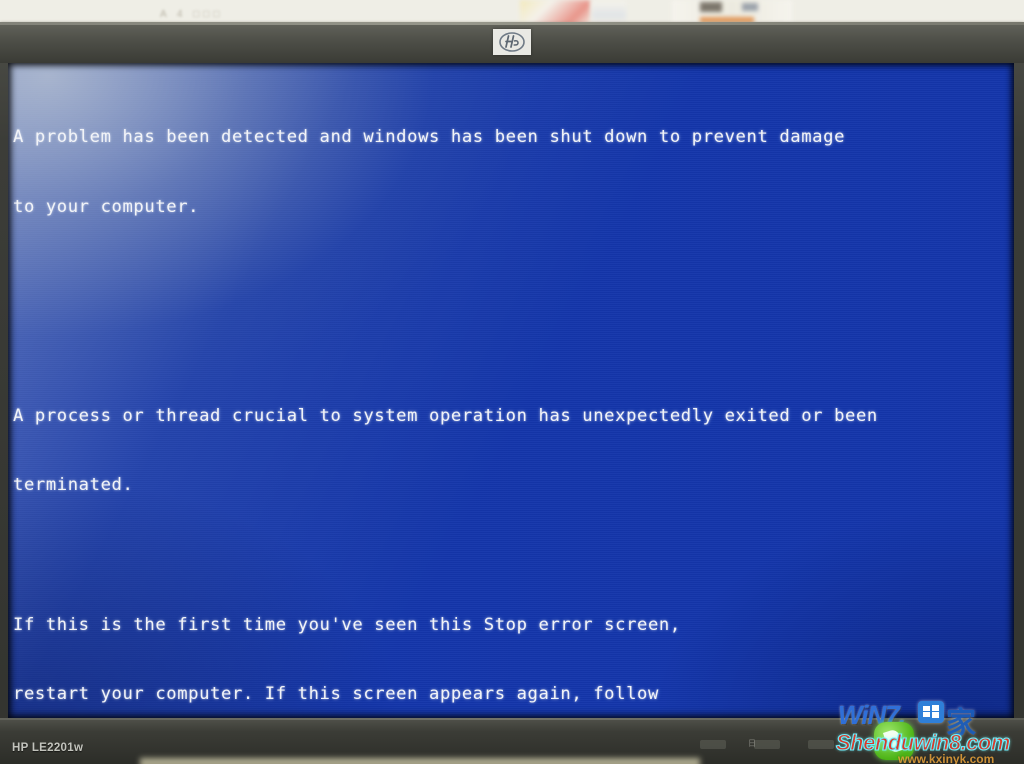  Describe the element at coordinates (106, 207) in the screenshot. I see `bsod-line: to your computer.` at that location.